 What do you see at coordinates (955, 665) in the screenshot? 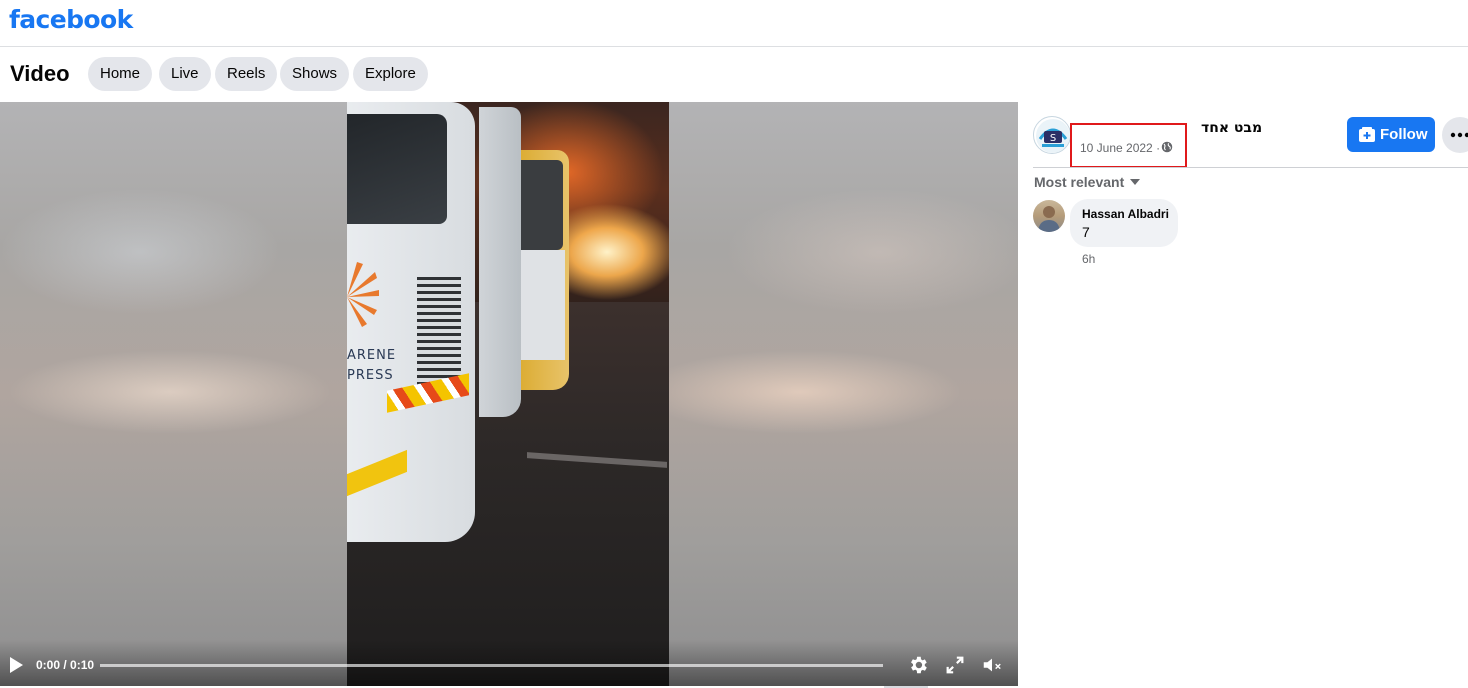
I see `expand-icon` at bounding box center [955, 665].